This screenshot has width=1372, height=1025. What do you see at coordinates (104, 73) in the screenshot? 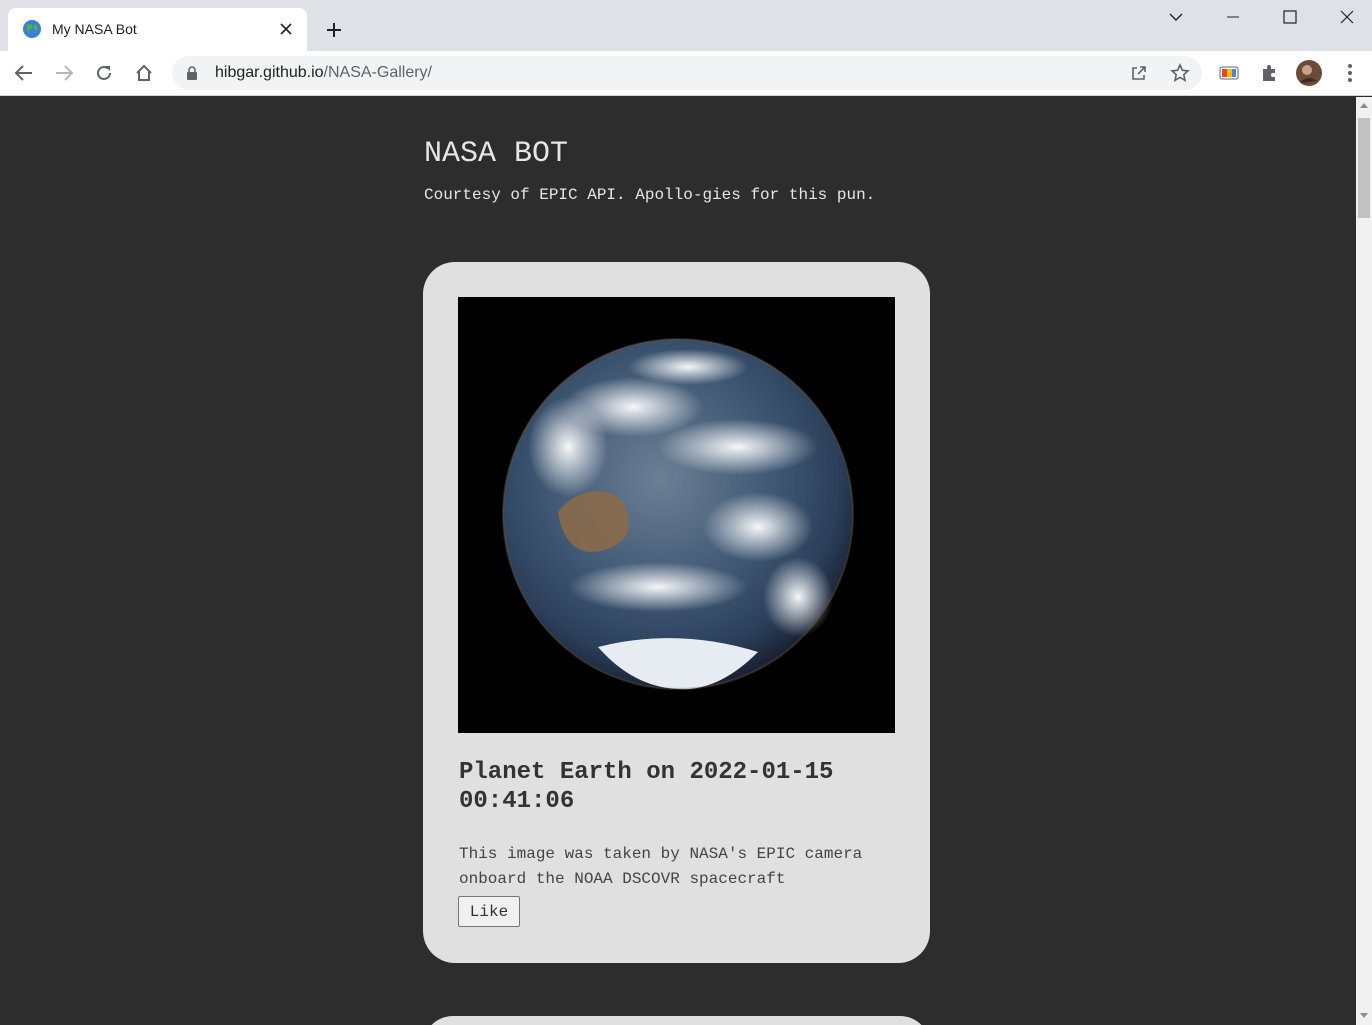
I see `reload-icon` at bounding box center [104, 73].